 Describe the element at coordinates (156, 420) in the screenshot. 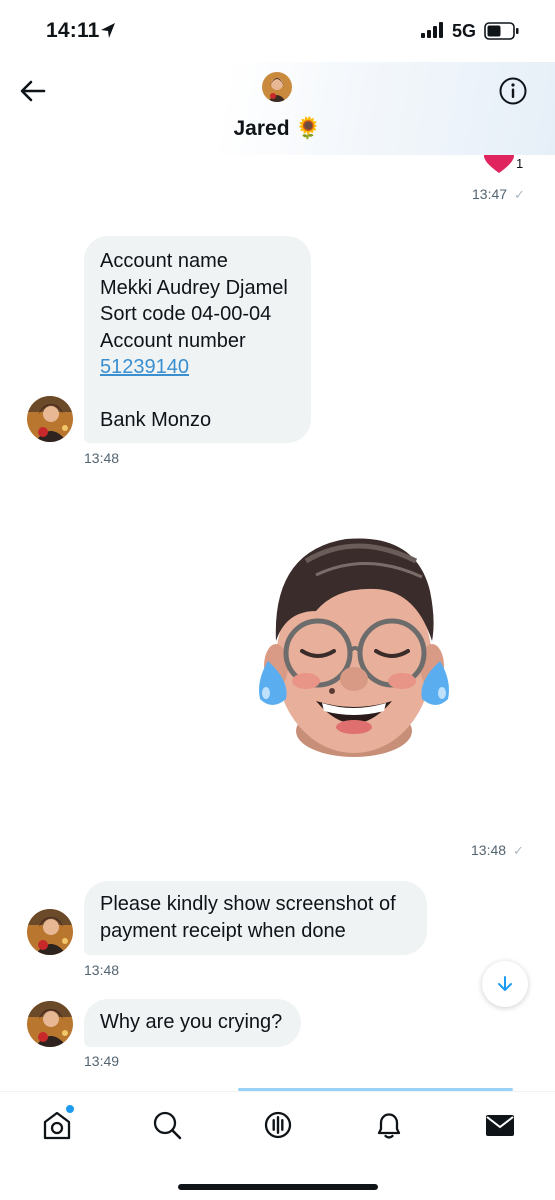

I see `message-line: Bank Monzo` at that location.